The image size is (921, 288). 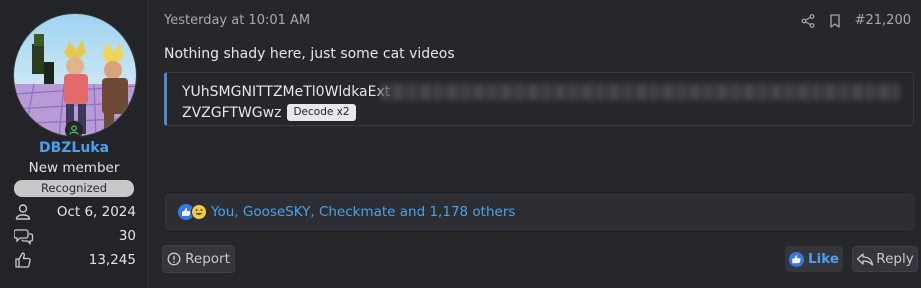 I want to click on haha-reaction-icon, so click(x=199, y=212).